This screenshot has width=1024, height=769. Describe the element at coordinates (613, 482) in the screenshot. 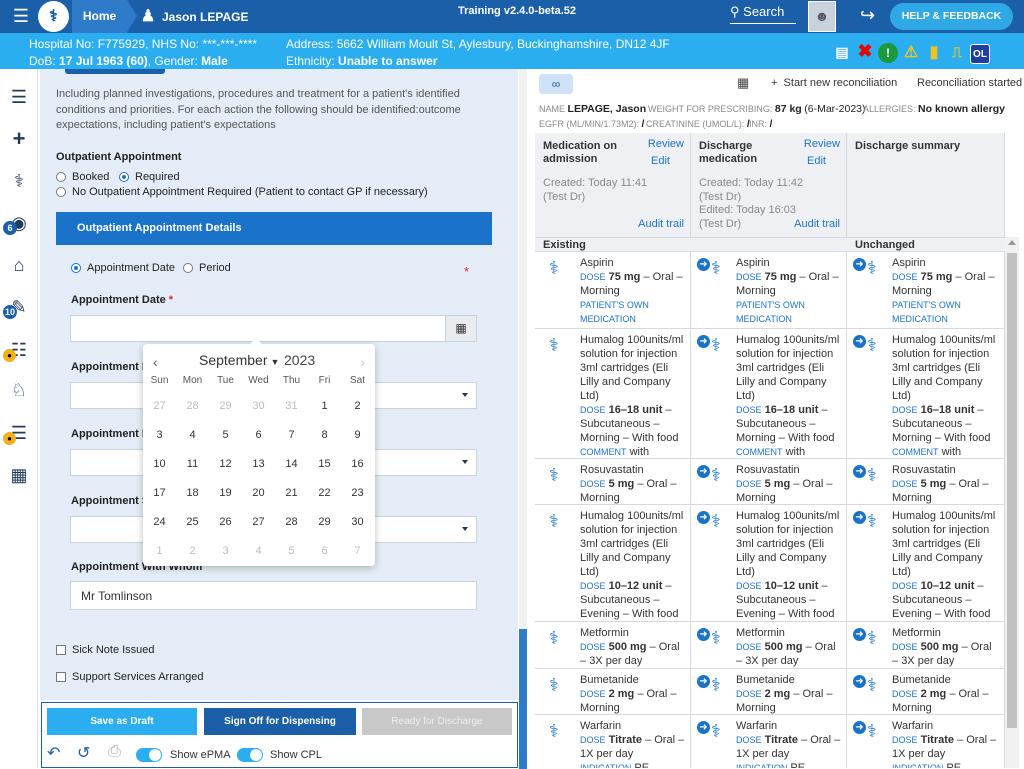

I see `medication-cell: ⚕ Rosuvastatin DOSE 5 mg – Oral – Morning` at that location.